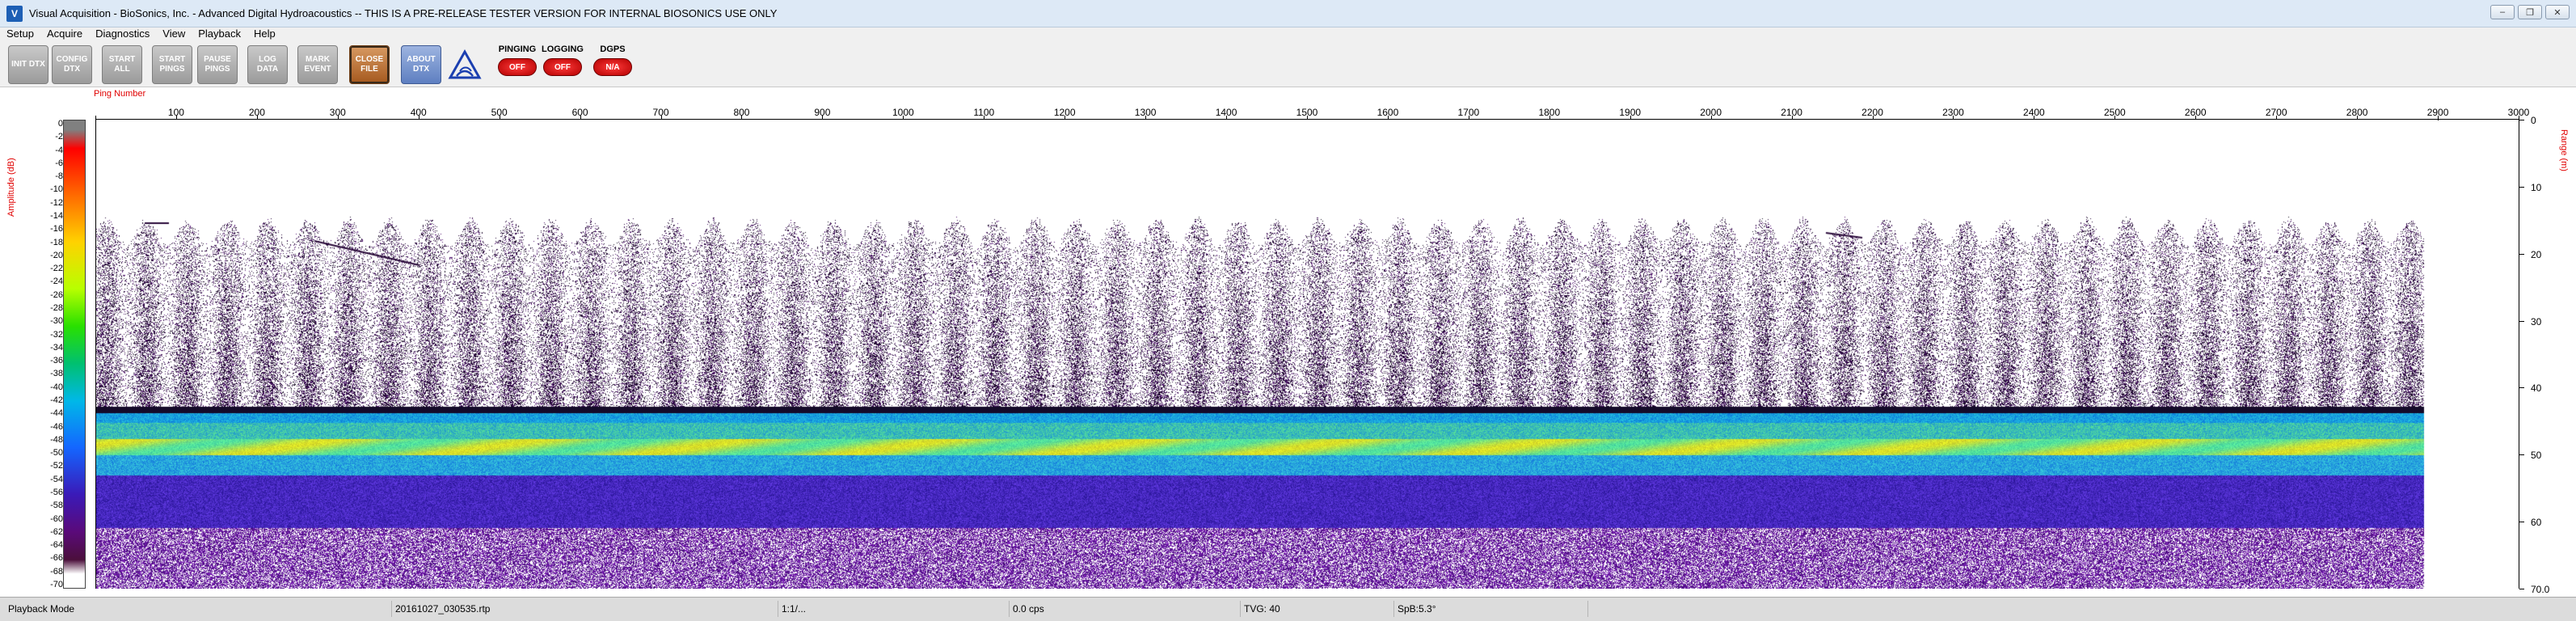 The height and width of the screenshot is (621, 2576). Describe the element at coordinates (2114, 112) in the screenshot. I see `ping-axis-tick: 2500` at that location.